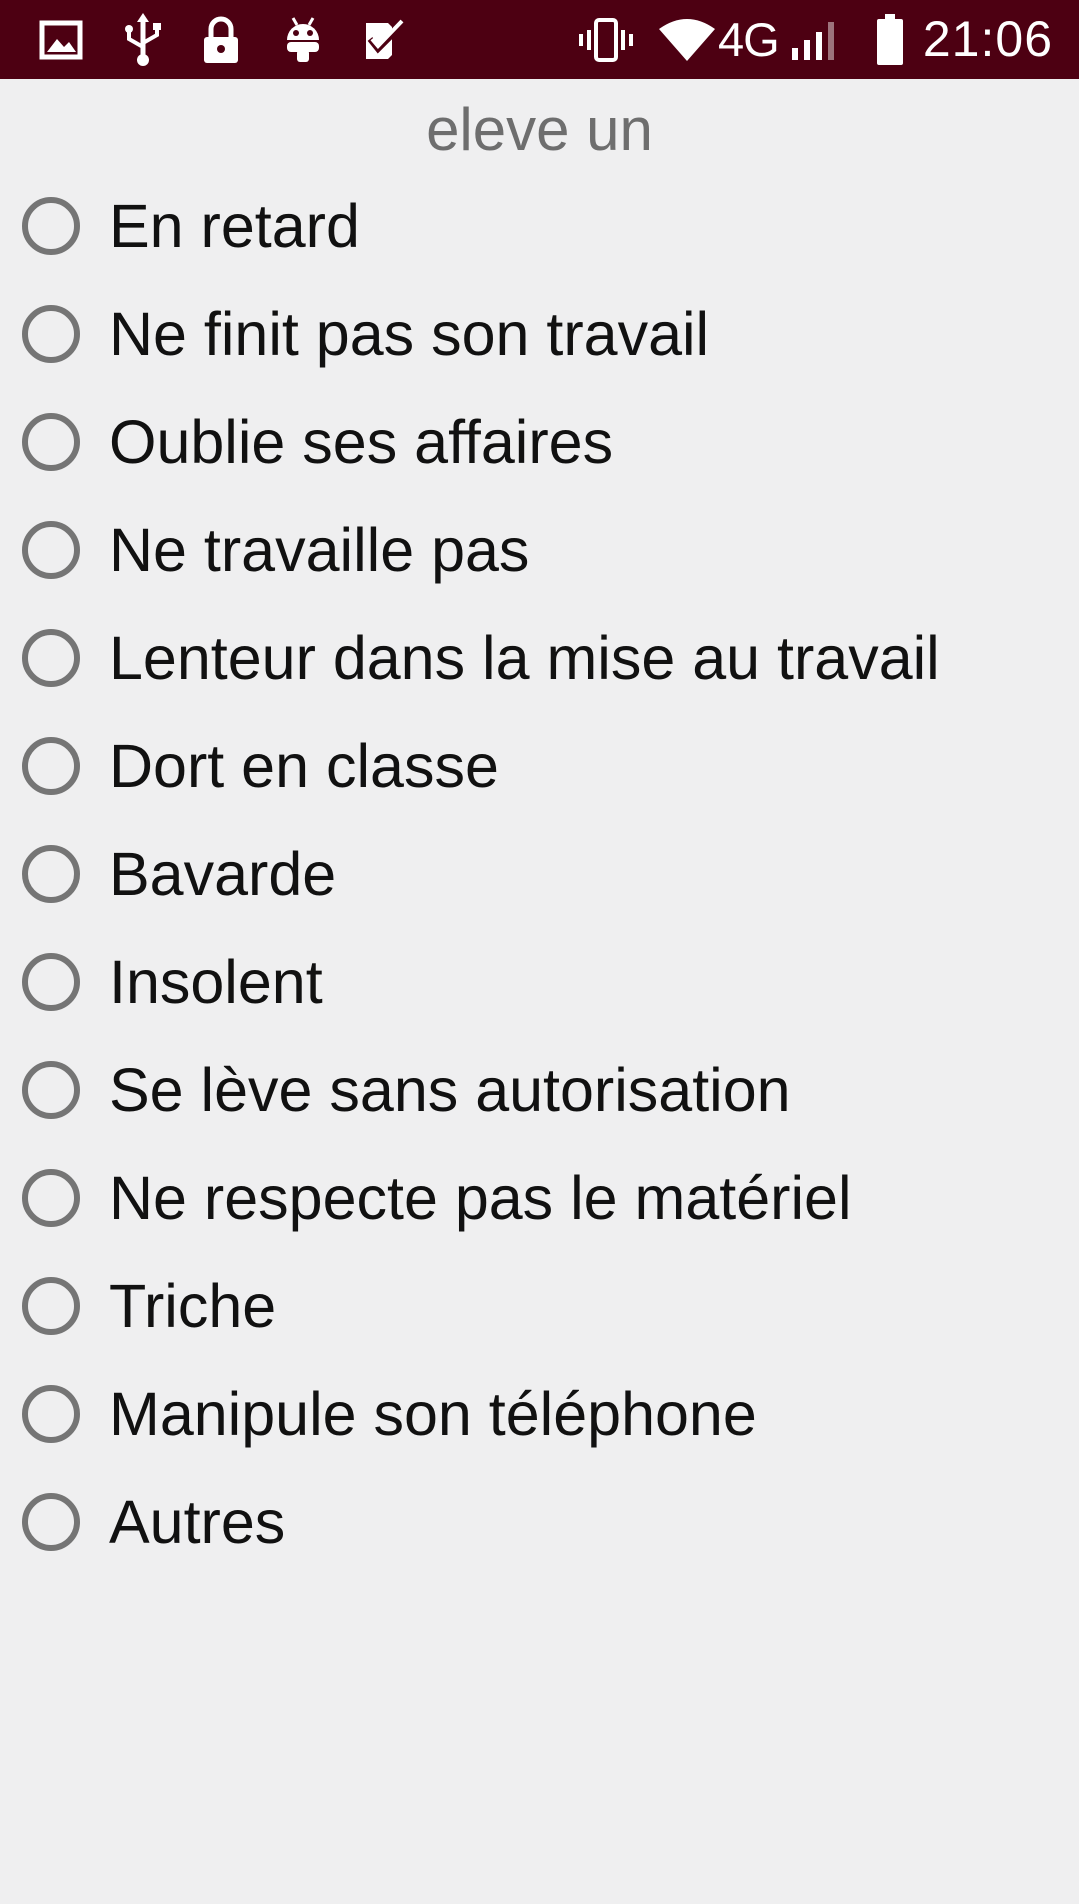 This screenshot has width=1079, height=1904. Describe the element at coordinates (749, 39) in the screenshot. I see `network-type-label: 4G` at that location.